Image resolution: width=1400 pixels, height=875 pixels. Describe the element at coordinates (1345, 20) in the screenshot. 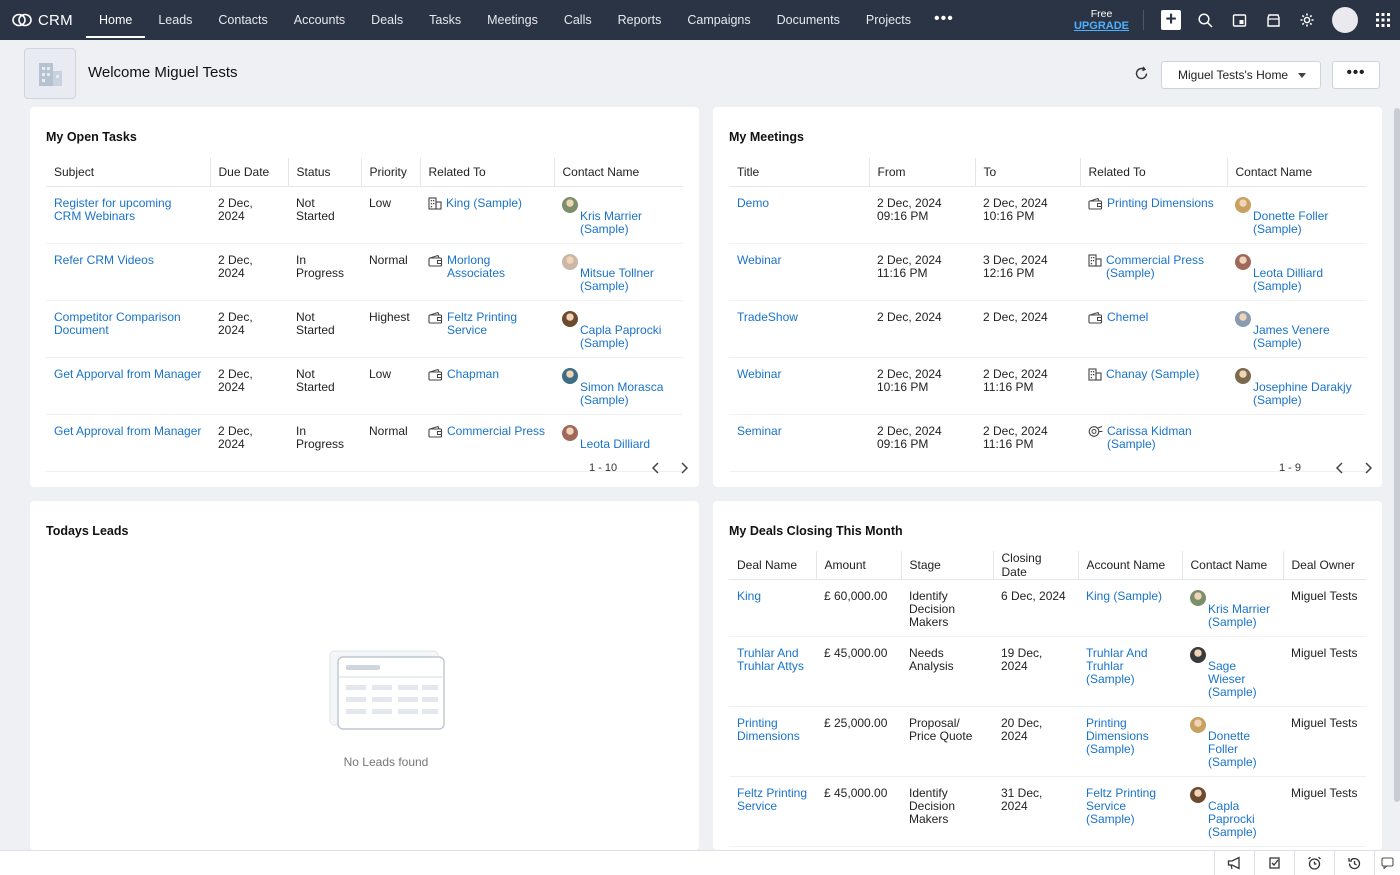

I see `user-avatar` at that location.